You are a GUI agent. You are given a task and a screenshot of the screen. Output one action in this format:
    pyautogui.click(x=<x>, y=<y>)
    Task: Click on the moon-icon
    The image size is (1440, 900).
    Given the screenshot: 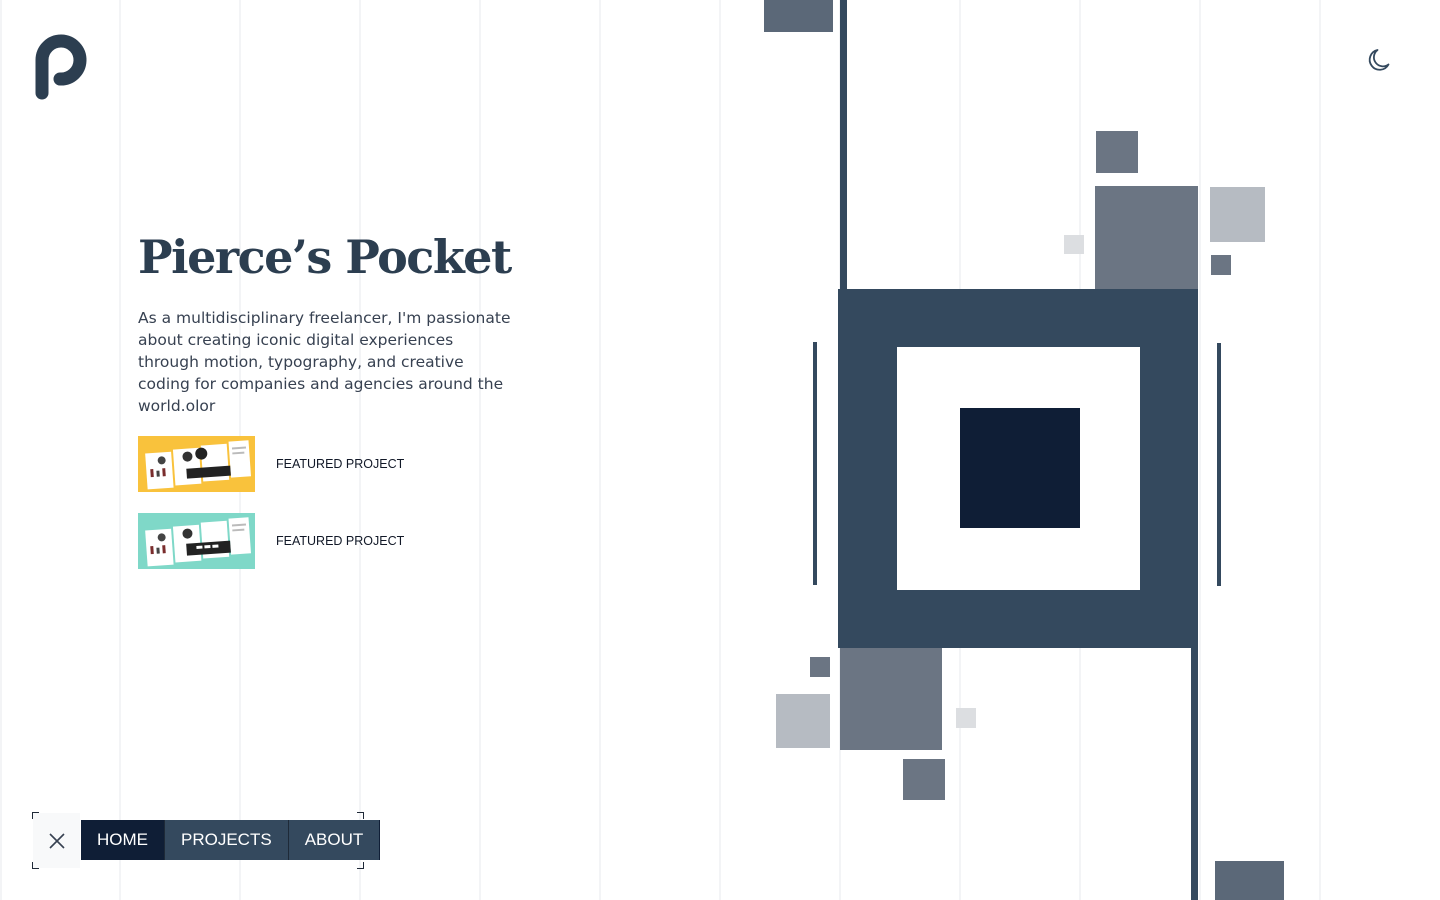 What is the action you would take?
    pyautogui.click(x=1379, y=60)
    